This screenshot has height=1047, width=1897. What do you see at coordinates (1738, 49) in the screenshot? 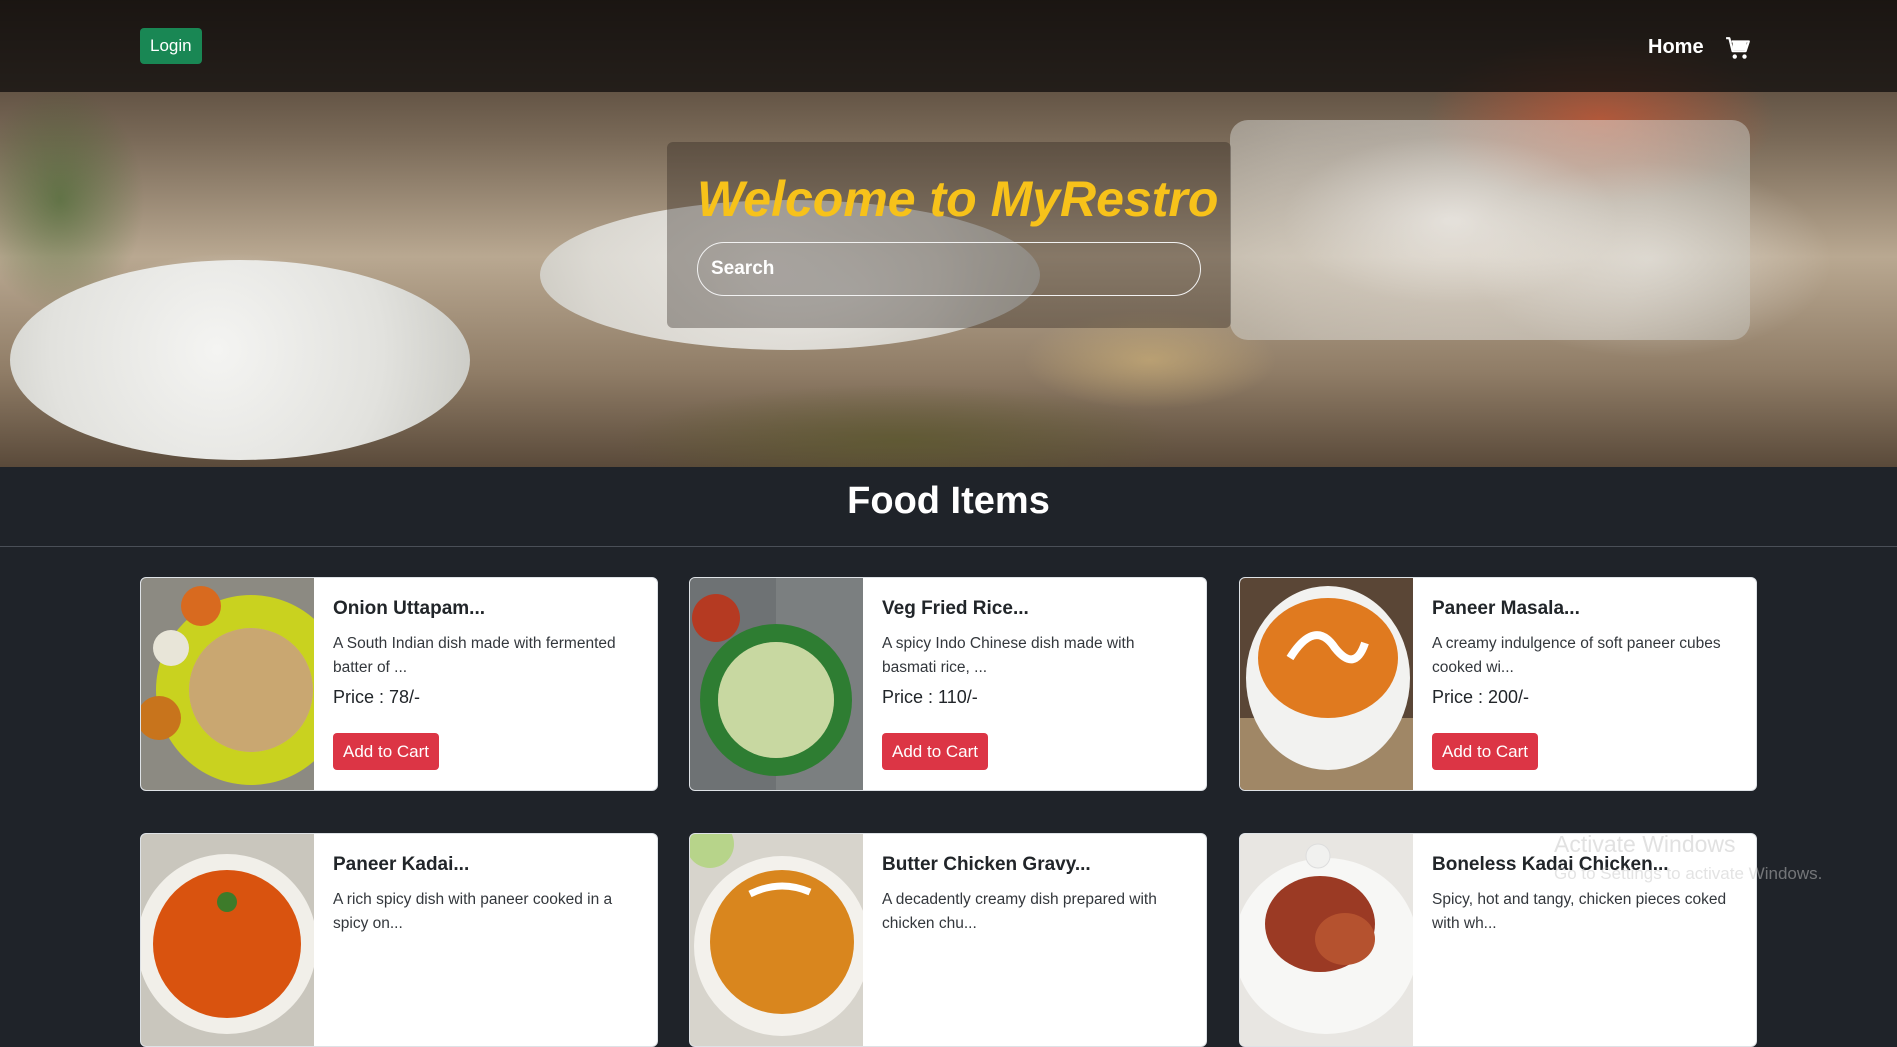
I see `cart-icon` at bounding box center [1738, 49].